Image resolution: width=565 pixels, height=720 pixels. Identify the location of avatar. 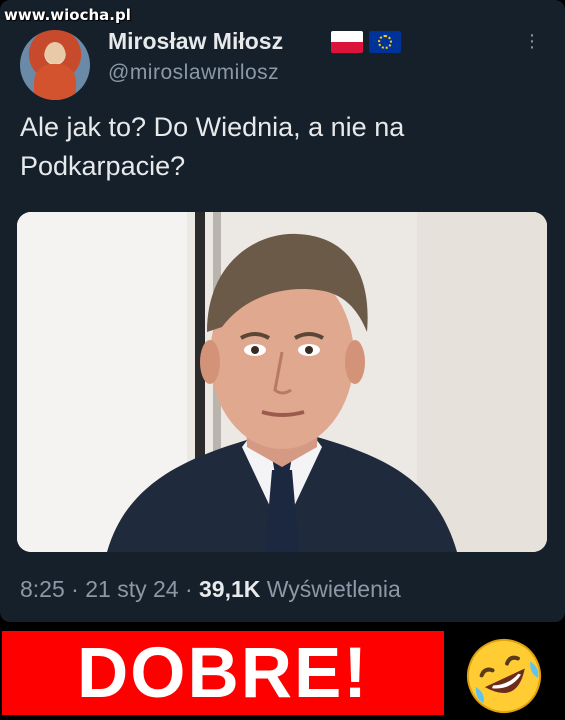
(55, 65).